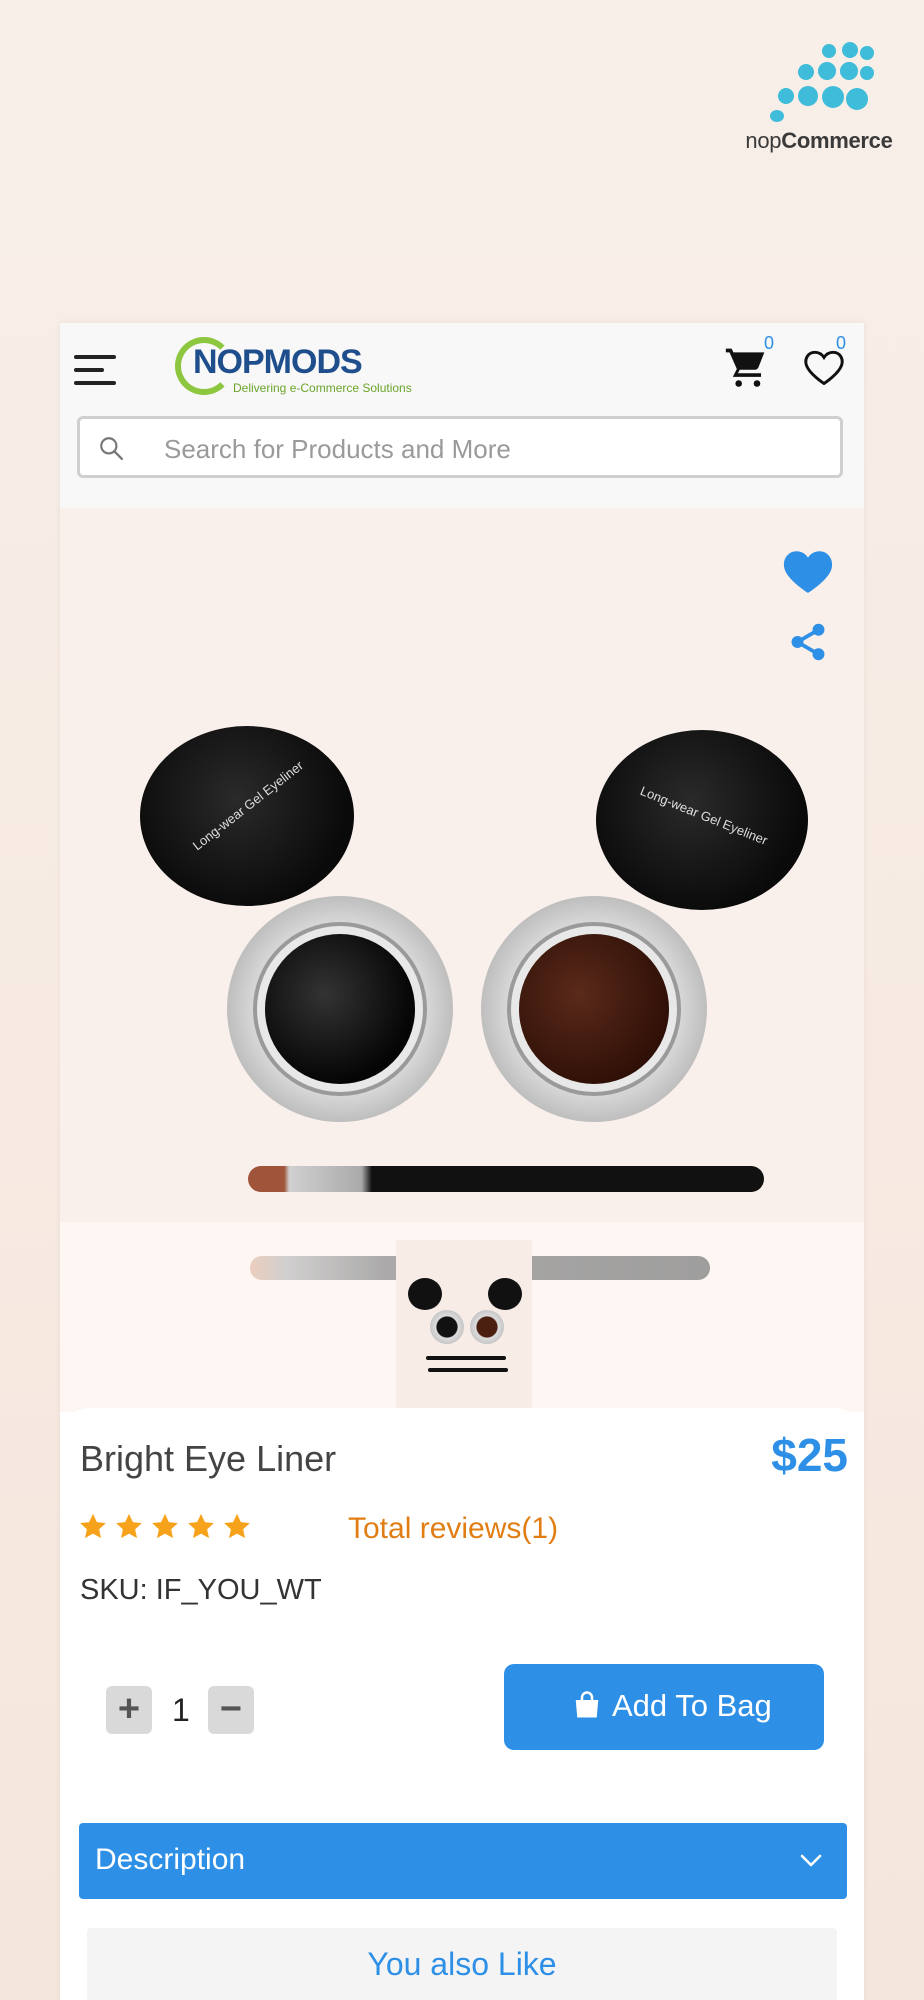 Image resolution: width=924 pixels, height=2000 pixels. What do you see at coordinates (506, 1179) in the screenshot?
I see `angled-brush` at bounding box center [506, 1179].